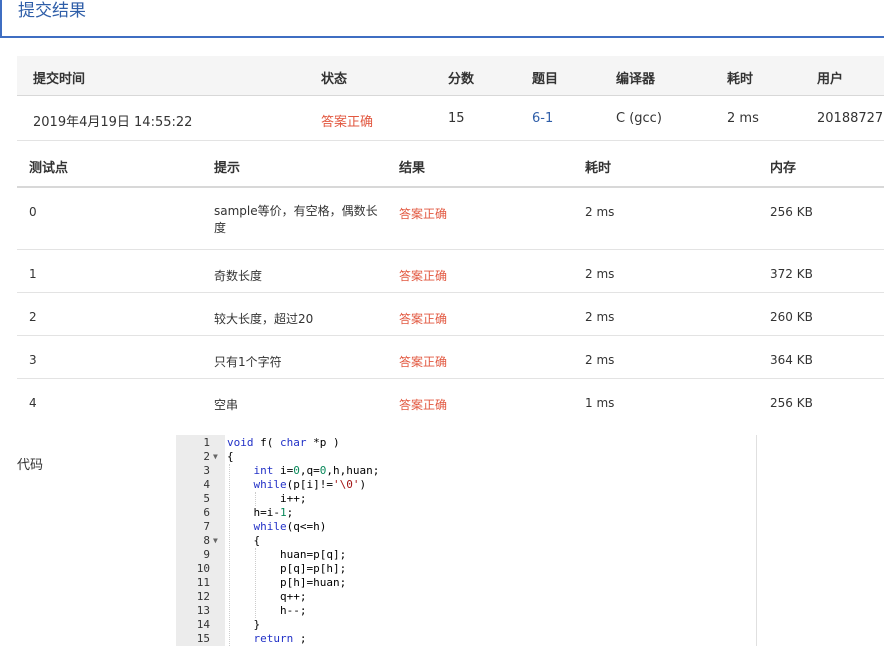 This screenshot has height=646, width=884. Describe the element at coordinates (206, 498) in the screenshot. I see `line-number: 5` at that location.